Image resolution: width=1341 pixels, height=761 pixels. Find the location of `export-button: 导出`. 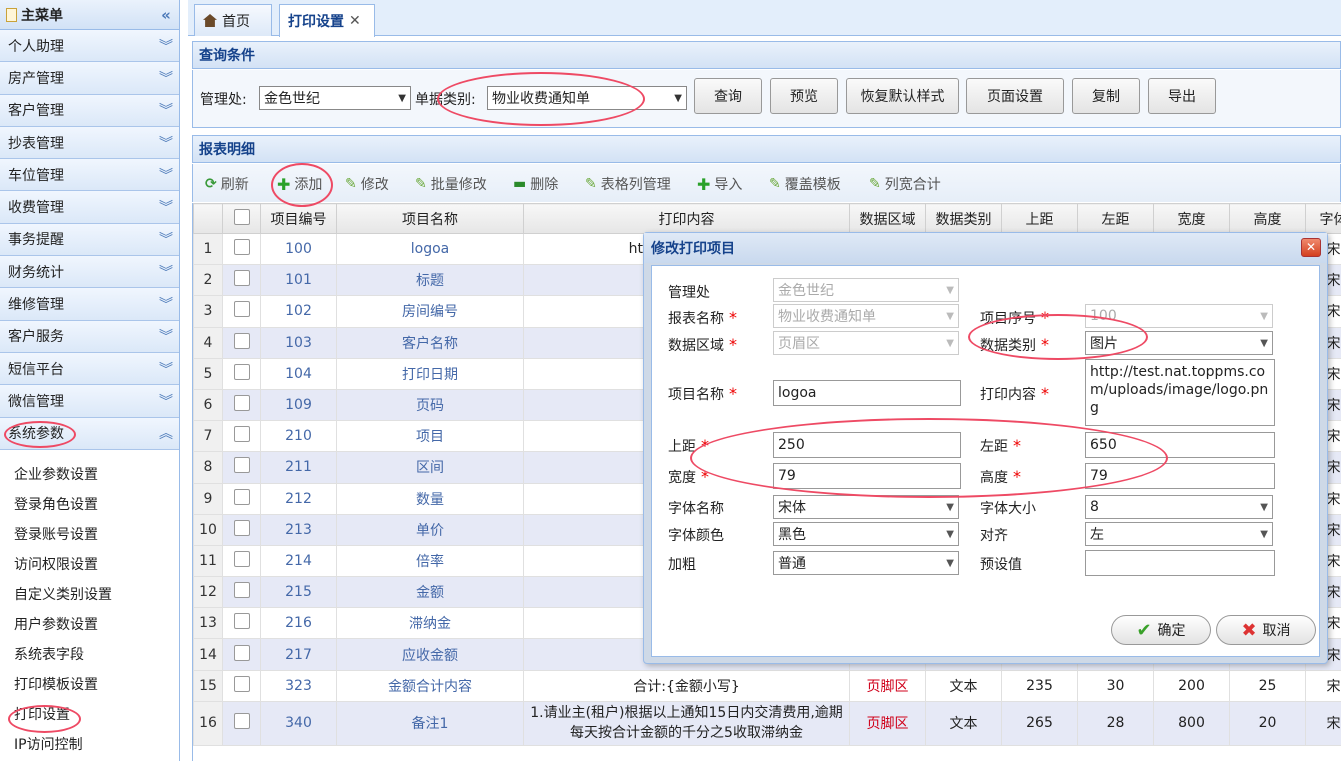

export-button: 导出 is located at coordinates (1182, 96).